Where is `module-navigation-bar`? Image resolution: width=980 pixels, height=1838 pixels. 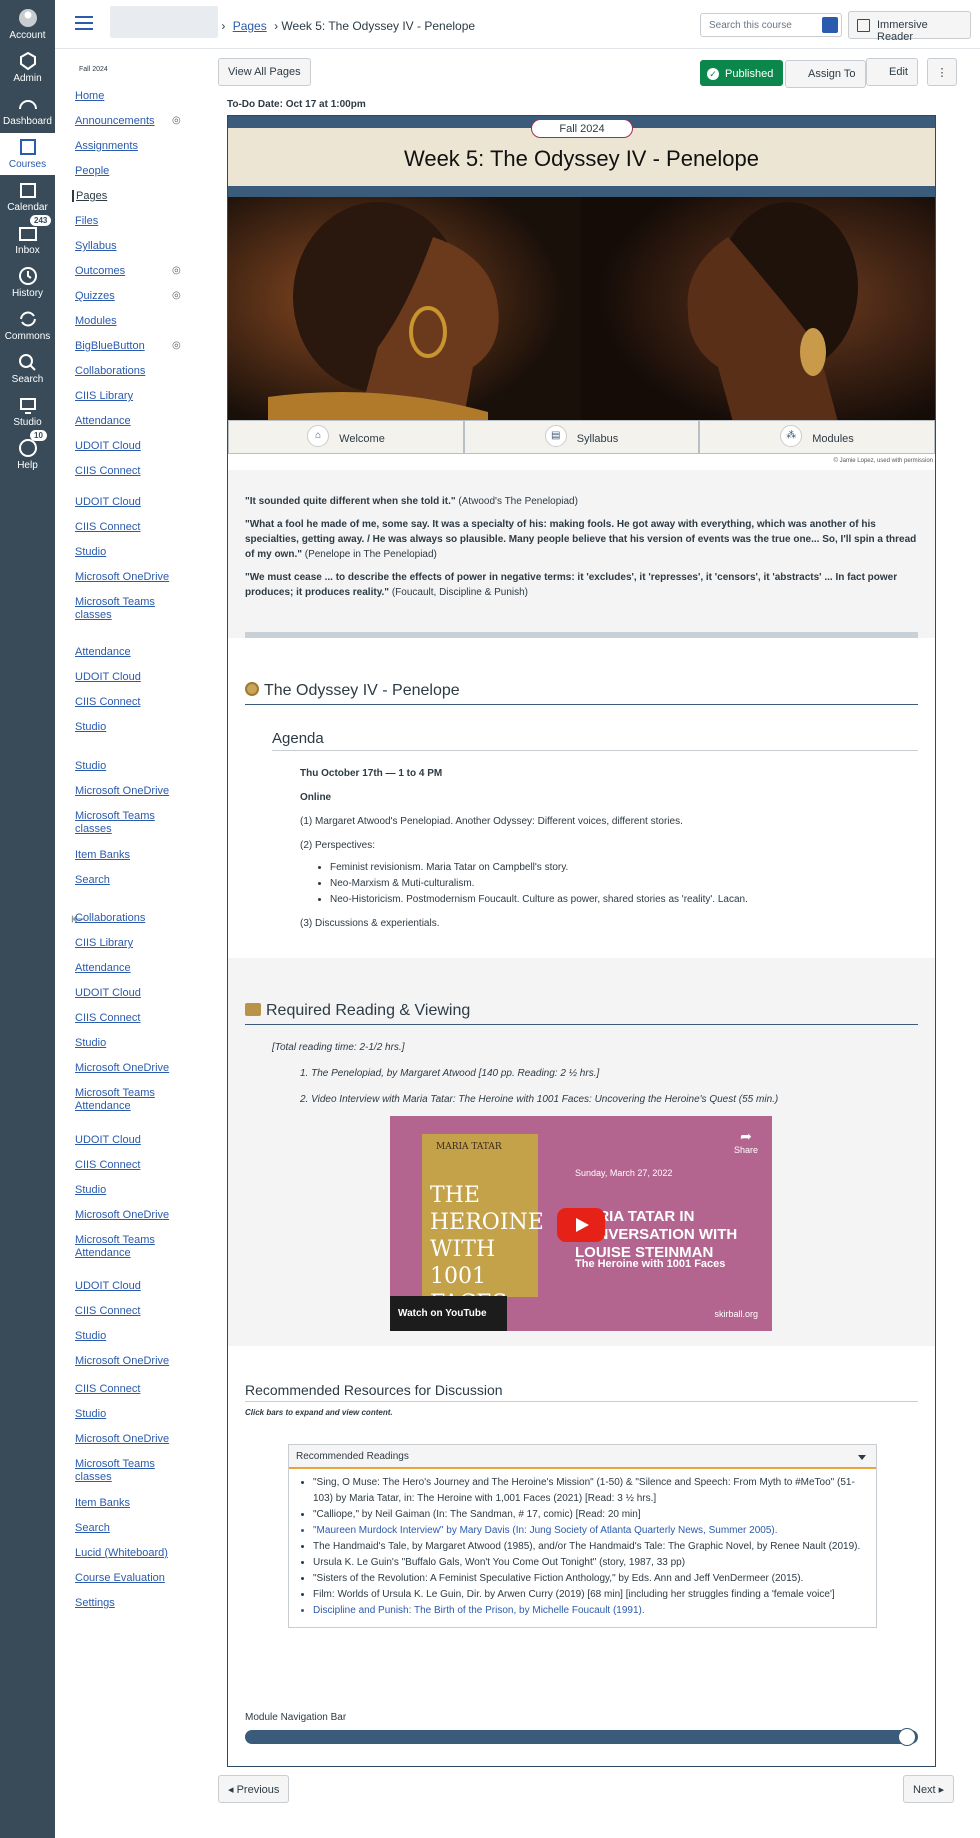
module-navigation-bar is located at coordinates (581, 1737).